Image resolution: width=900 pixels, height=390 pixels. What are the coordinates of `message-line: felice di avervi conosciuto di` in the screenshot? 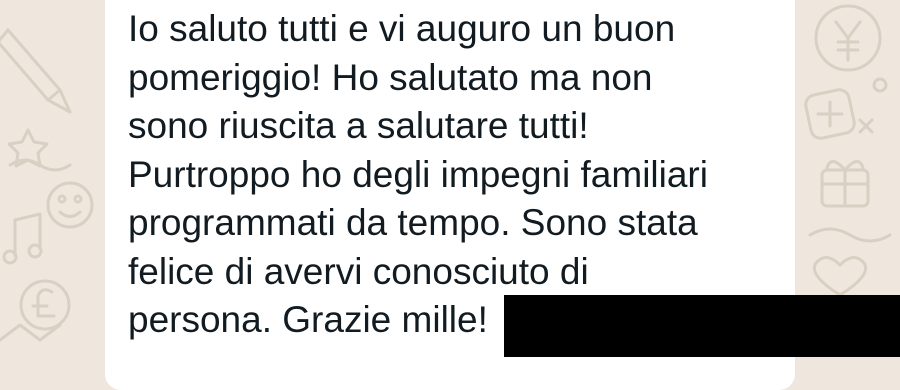 It's located at (358, 271).